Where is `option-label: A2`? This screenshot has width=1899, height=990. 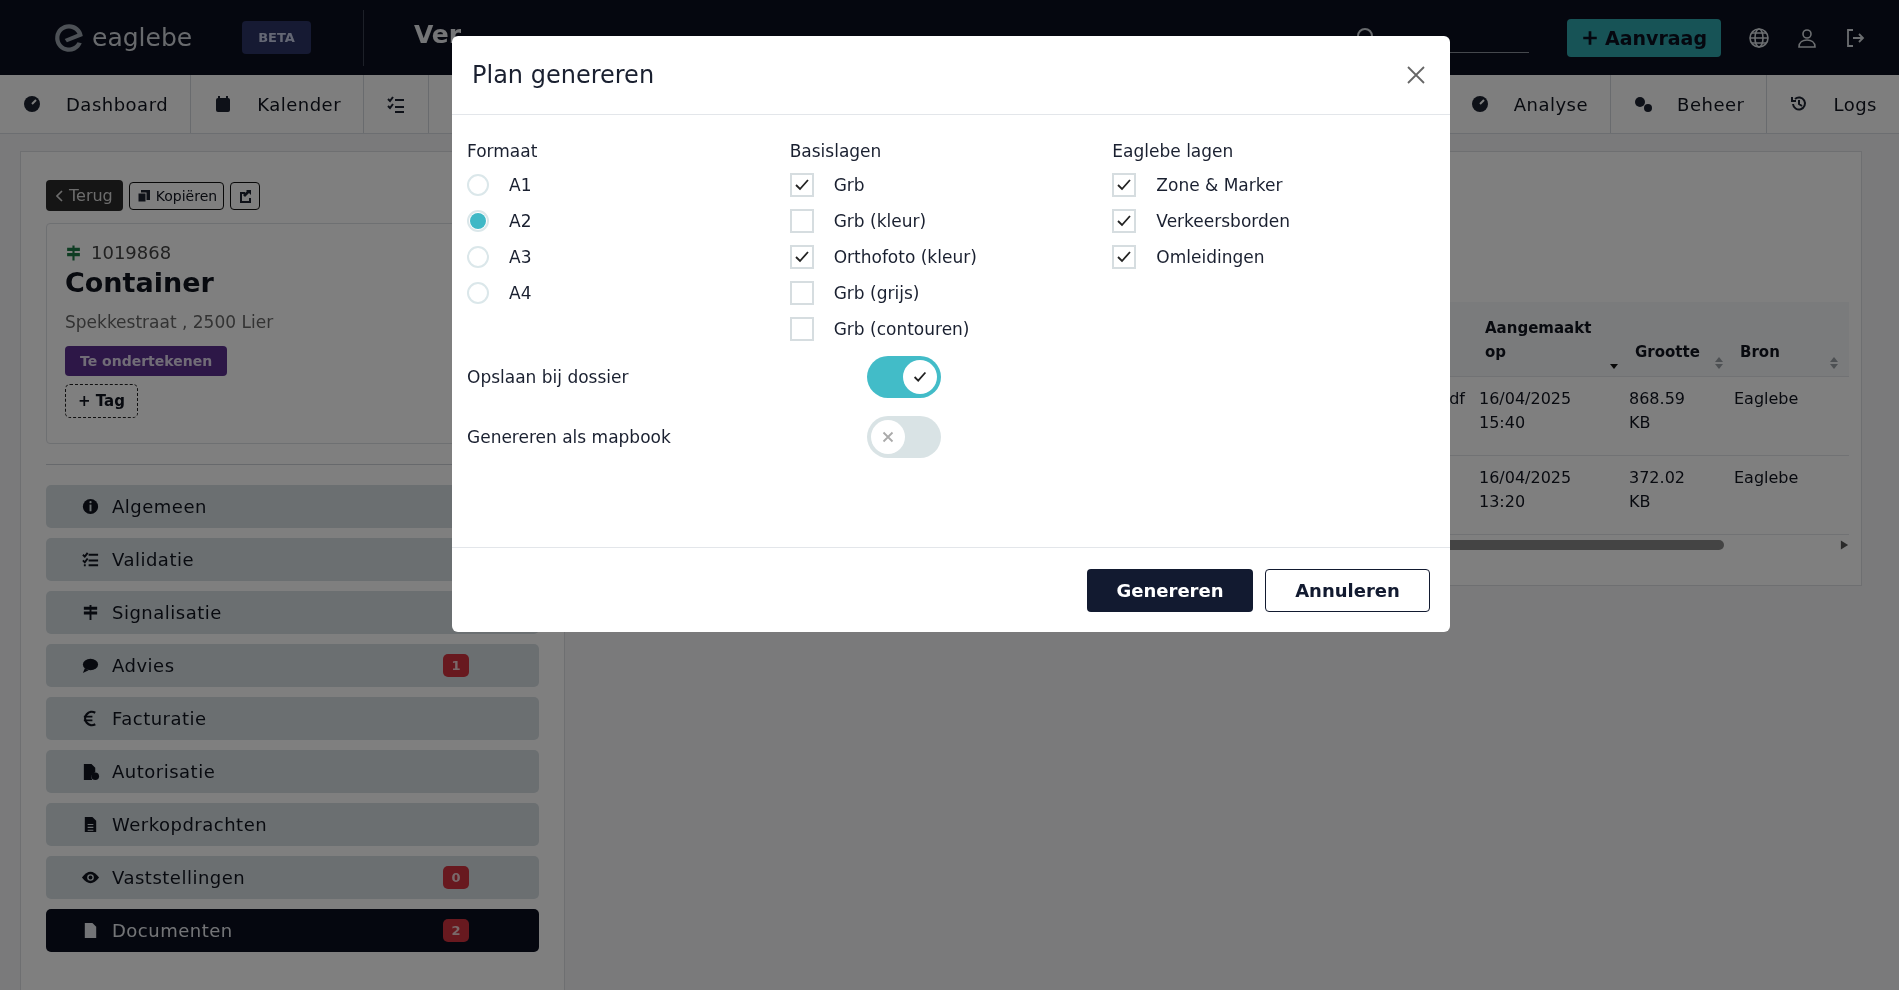
option-label: A2 is located at coordinates (520, 221).